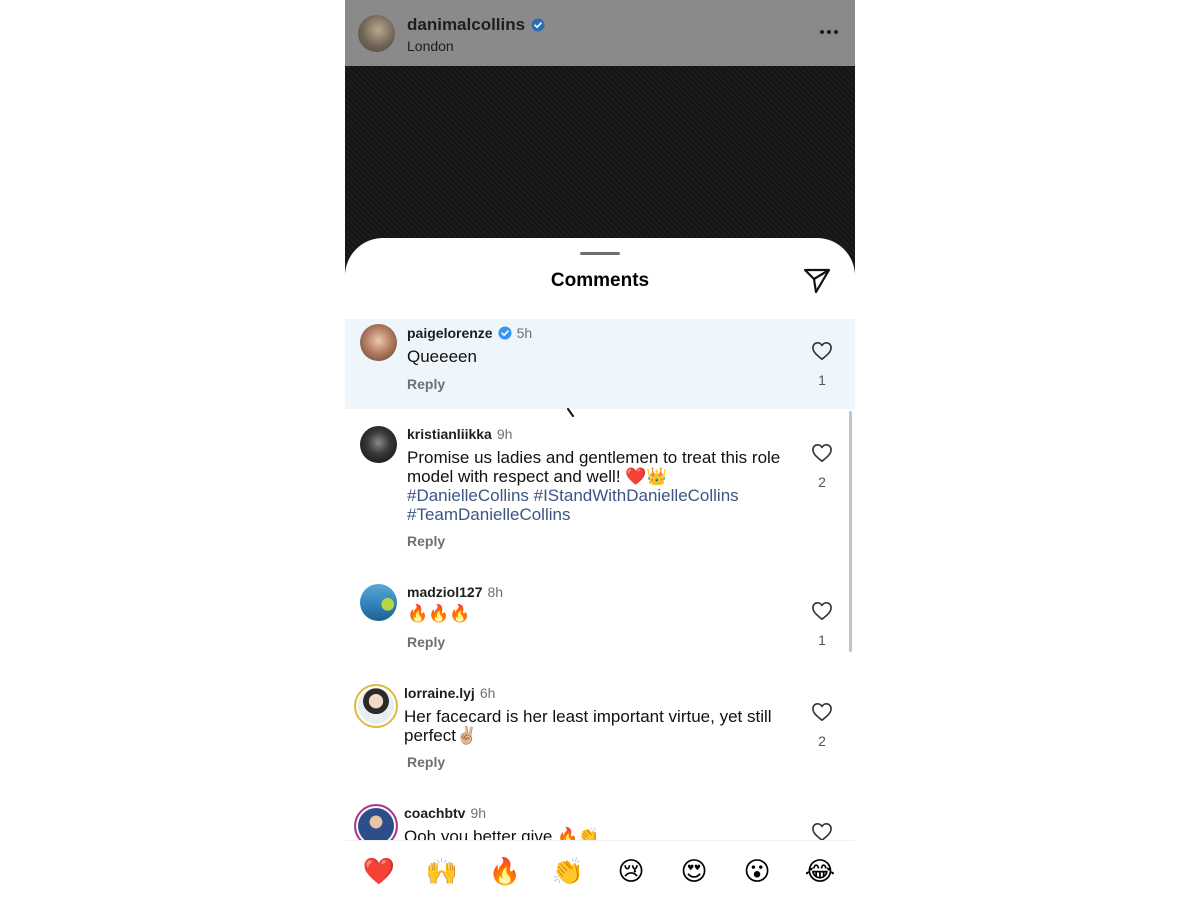 The height and width of the screenshot is (900, 1200). What do you see at coordinates (442, 356) in the screenshot?
I see `comment-text: Queeeen` at bounding box center [442, 356].